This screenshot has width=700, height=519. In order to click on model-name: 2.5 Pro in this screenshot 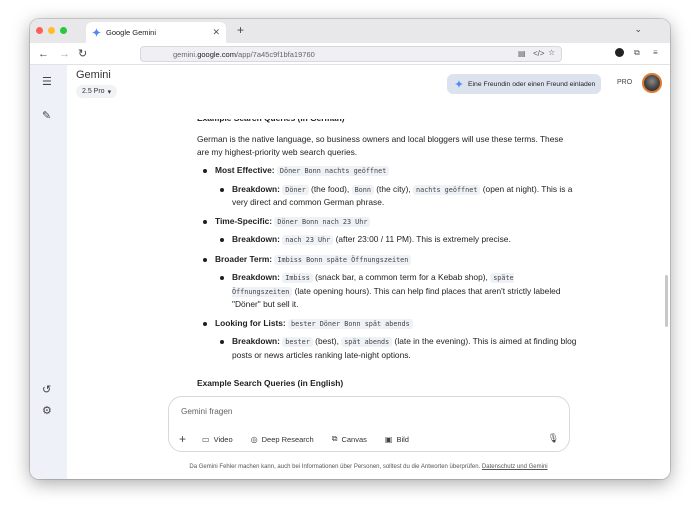, I will do `click(93, 91)`.